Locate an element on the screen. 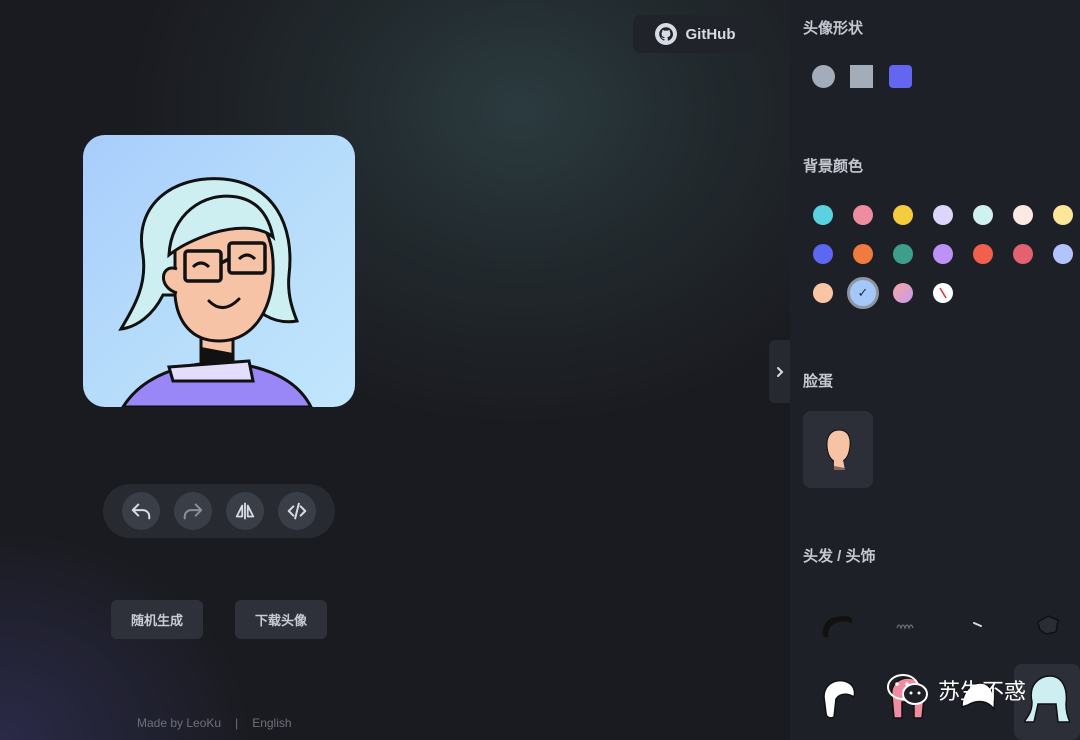 This screenshot has width=1080, height=740. face-shape-icon is located at coordinates (838, 449).